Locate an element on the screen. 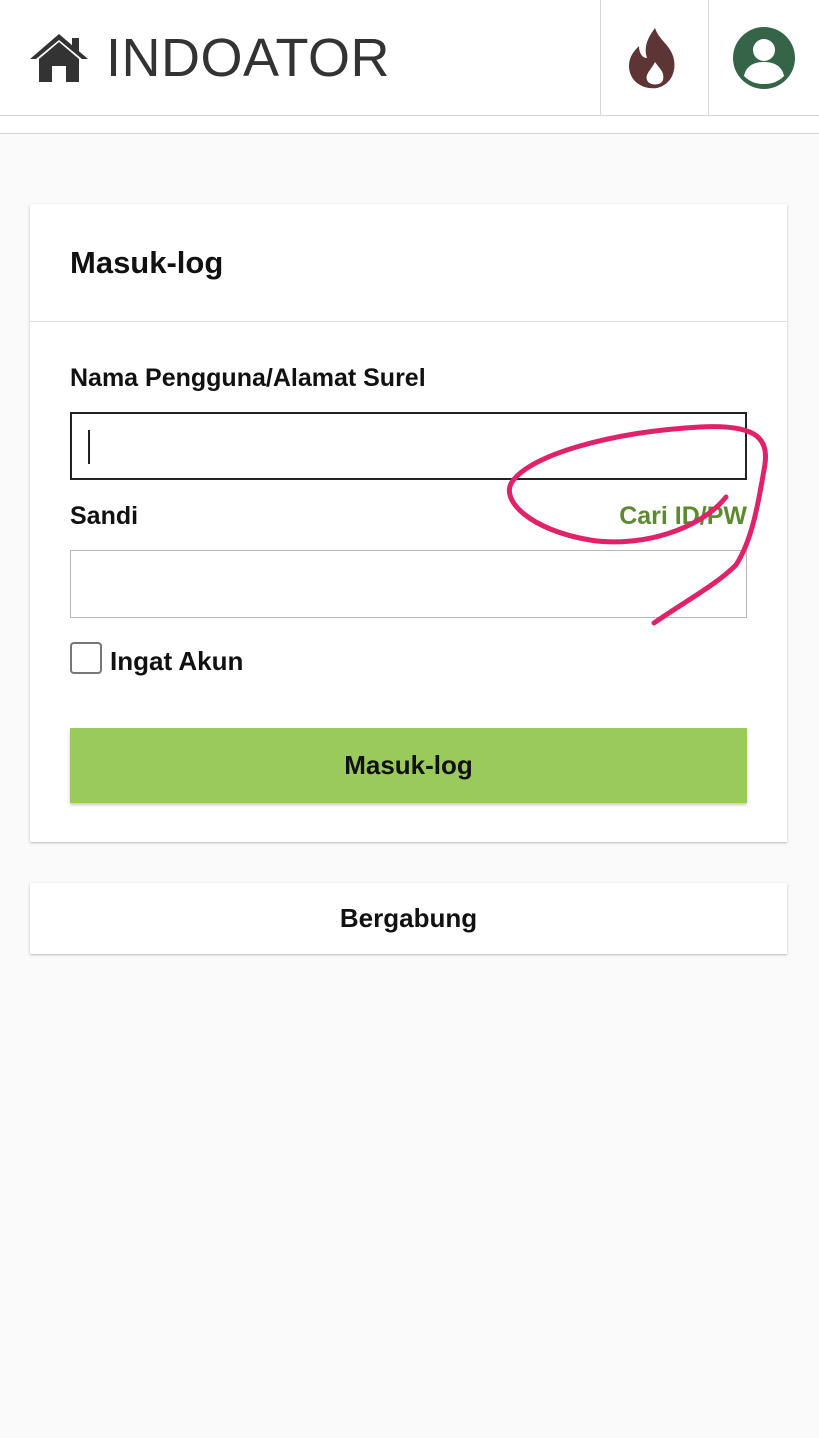 The height and width of the screenshot is (1438, 819). text-caret is located at coordinates (89, 447).